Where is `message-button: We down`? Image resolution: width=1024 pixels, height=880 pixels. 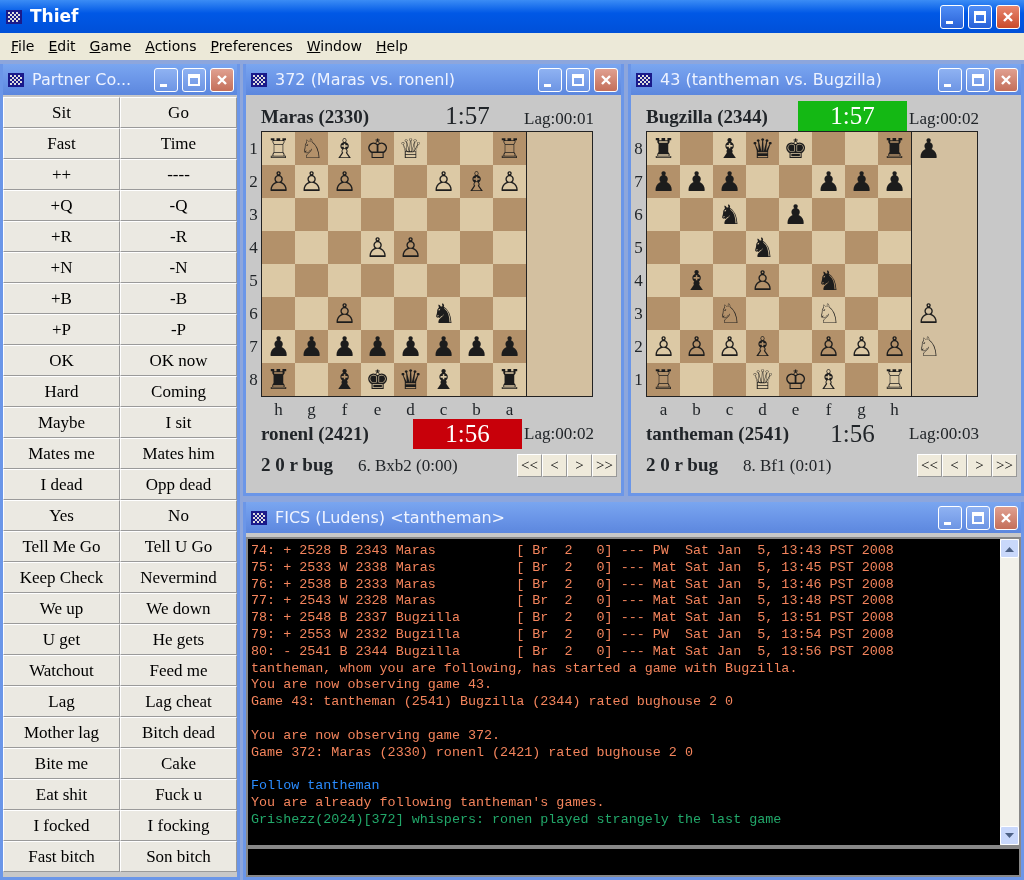 message-button: We down is located at coordinates (178, 608).